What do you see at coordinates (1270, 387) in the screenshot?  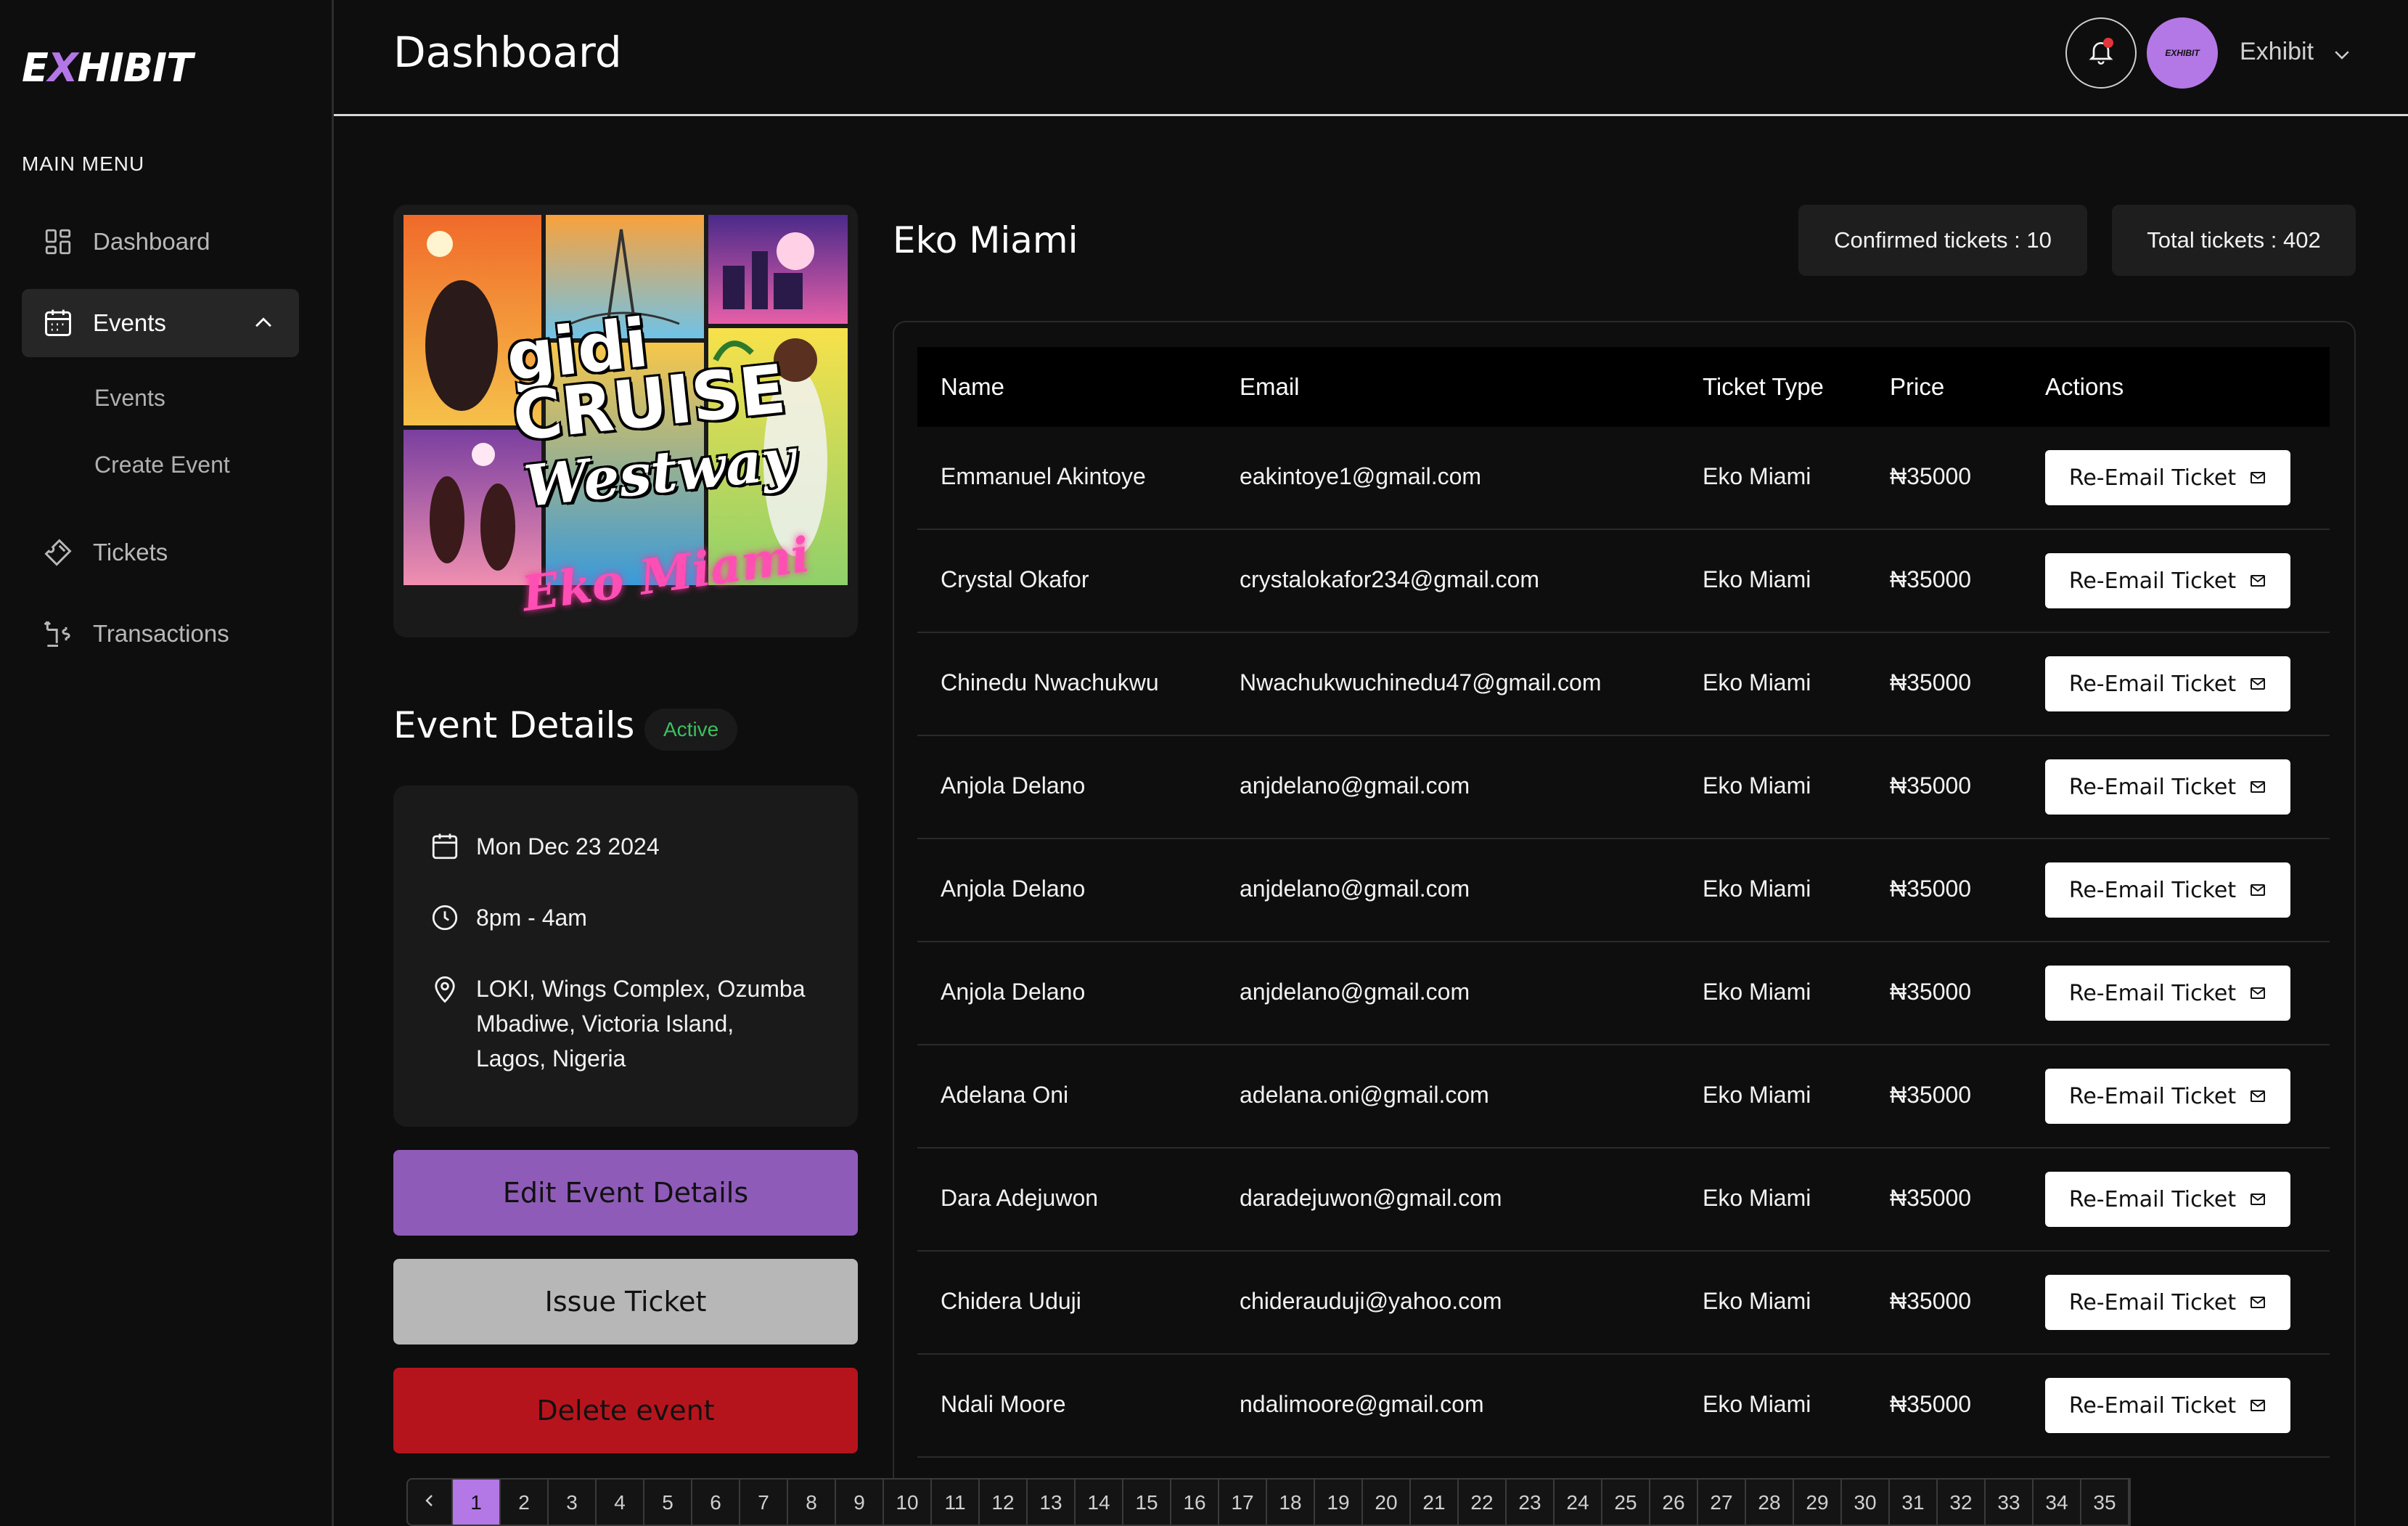 I see `header-email: Email` at bounding box center [1270, 387].